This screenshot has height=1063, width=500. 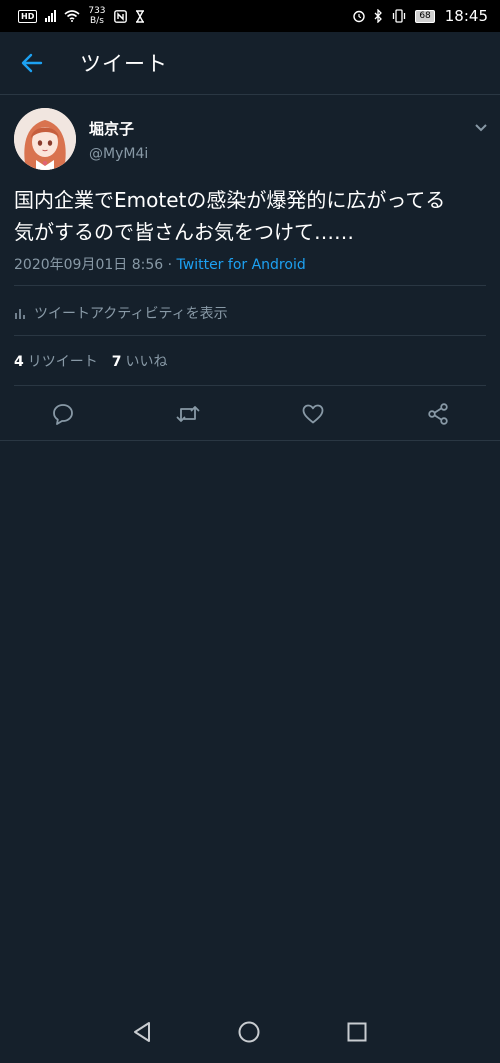 What do you see at coordinates (146, 362) in the screenshot?
I see `like-count-label: いいね` at bounding box center [146, 362].